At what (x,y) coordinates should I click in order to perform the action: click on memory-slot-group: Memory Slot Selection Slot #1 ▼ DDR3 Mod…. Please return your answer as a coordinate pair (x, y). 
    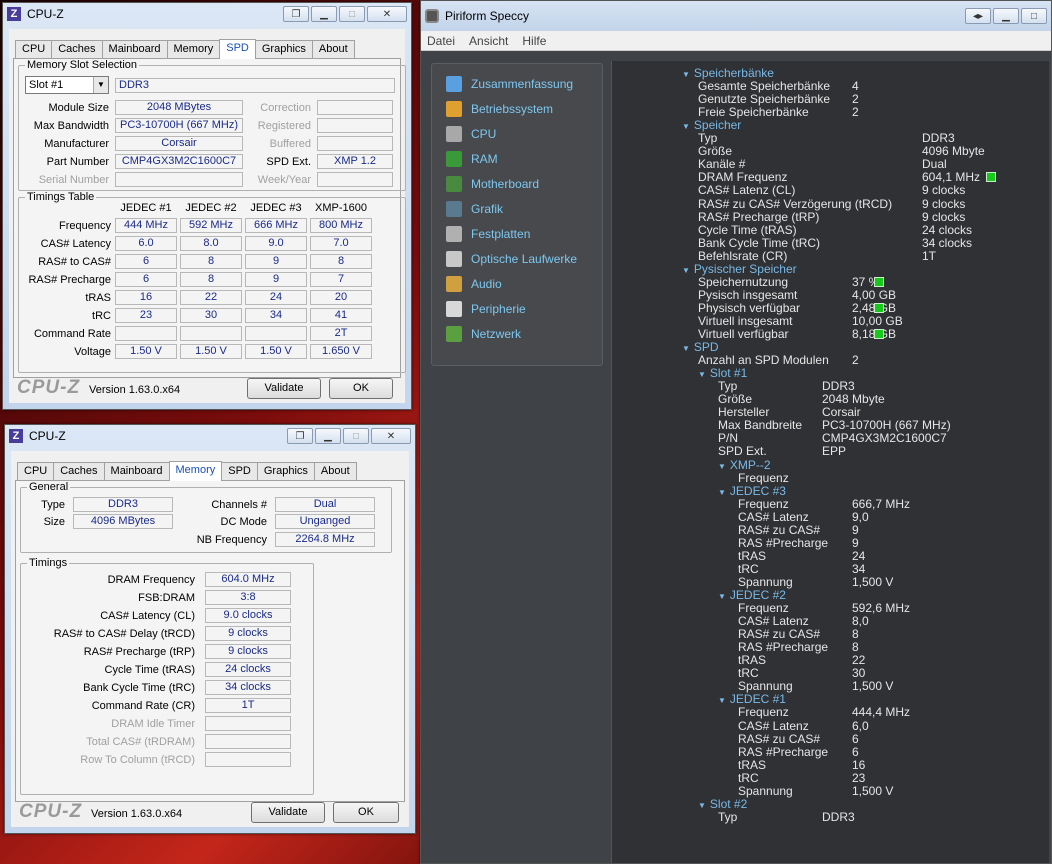
    Looking at the image, I should click on (212, 125).